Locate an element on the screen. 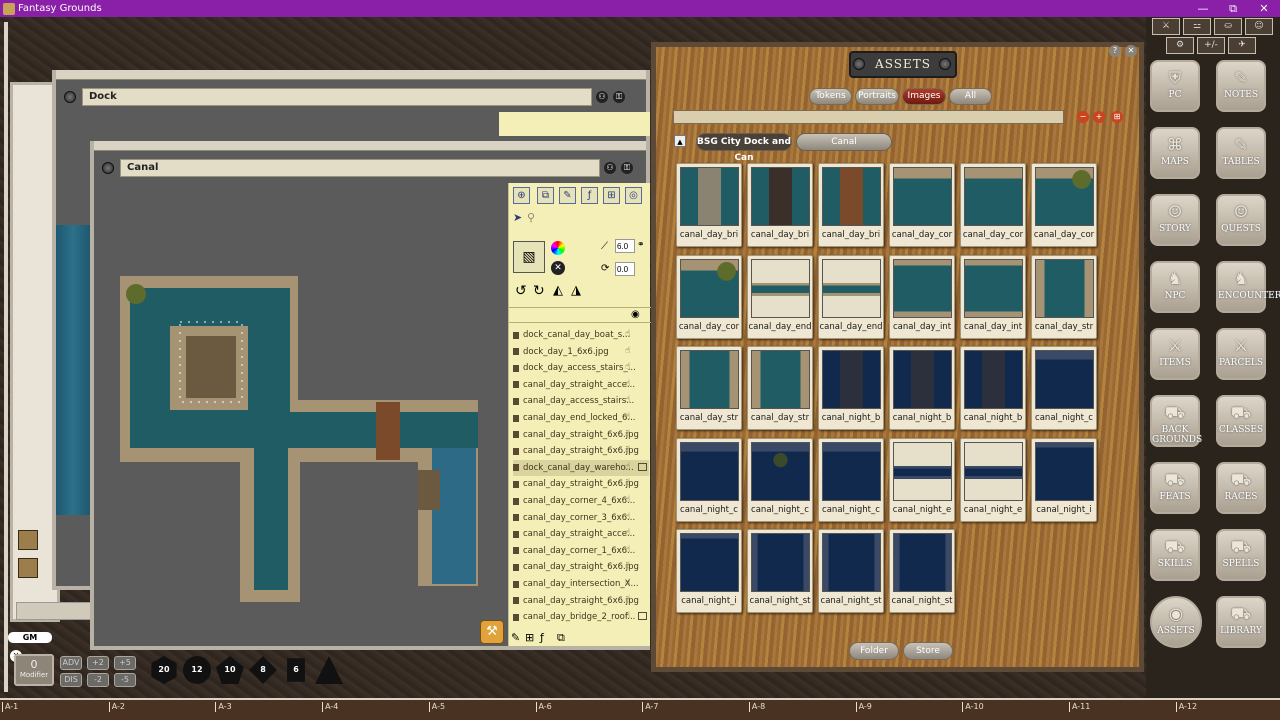  layer-file-item: dock_day_1_6x6.jpg ☝ is located at coordinates (581, 352).